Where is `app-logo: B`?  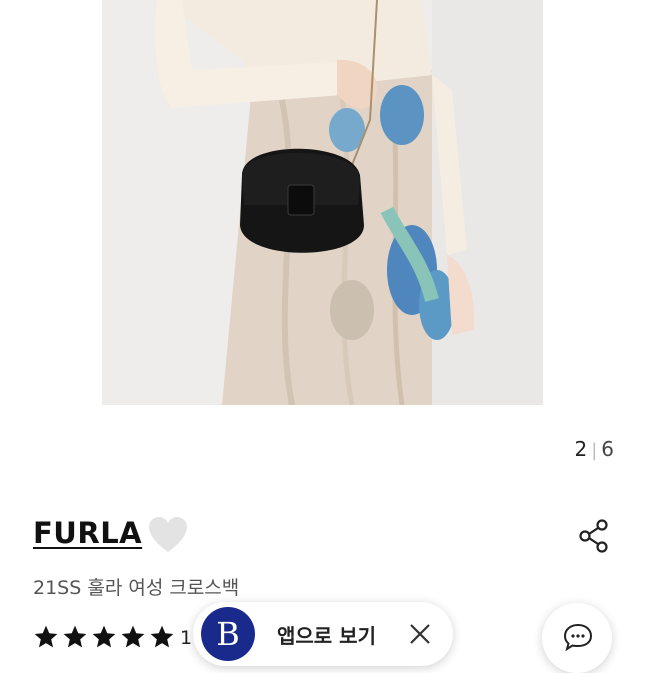 app-logo: B is located at coordinates (228, 634).